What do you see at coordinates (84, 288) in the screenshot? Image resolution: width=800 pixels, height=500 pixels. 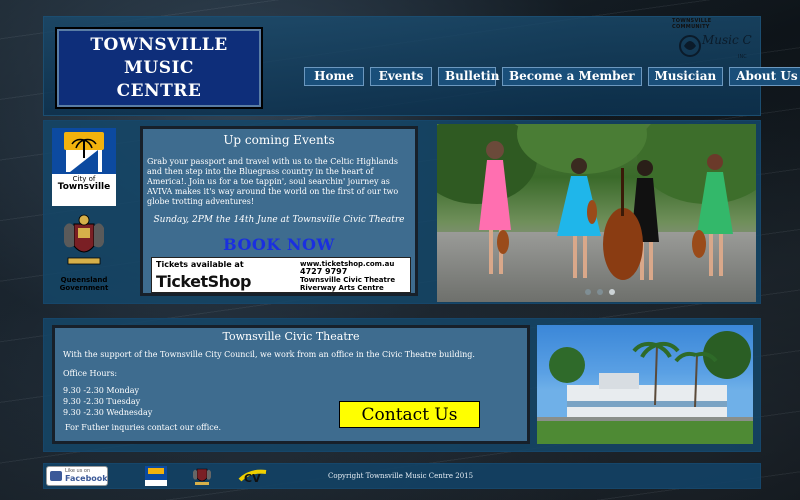 I see `qld-logo-line2: Government` at bounding box center [84, 288].